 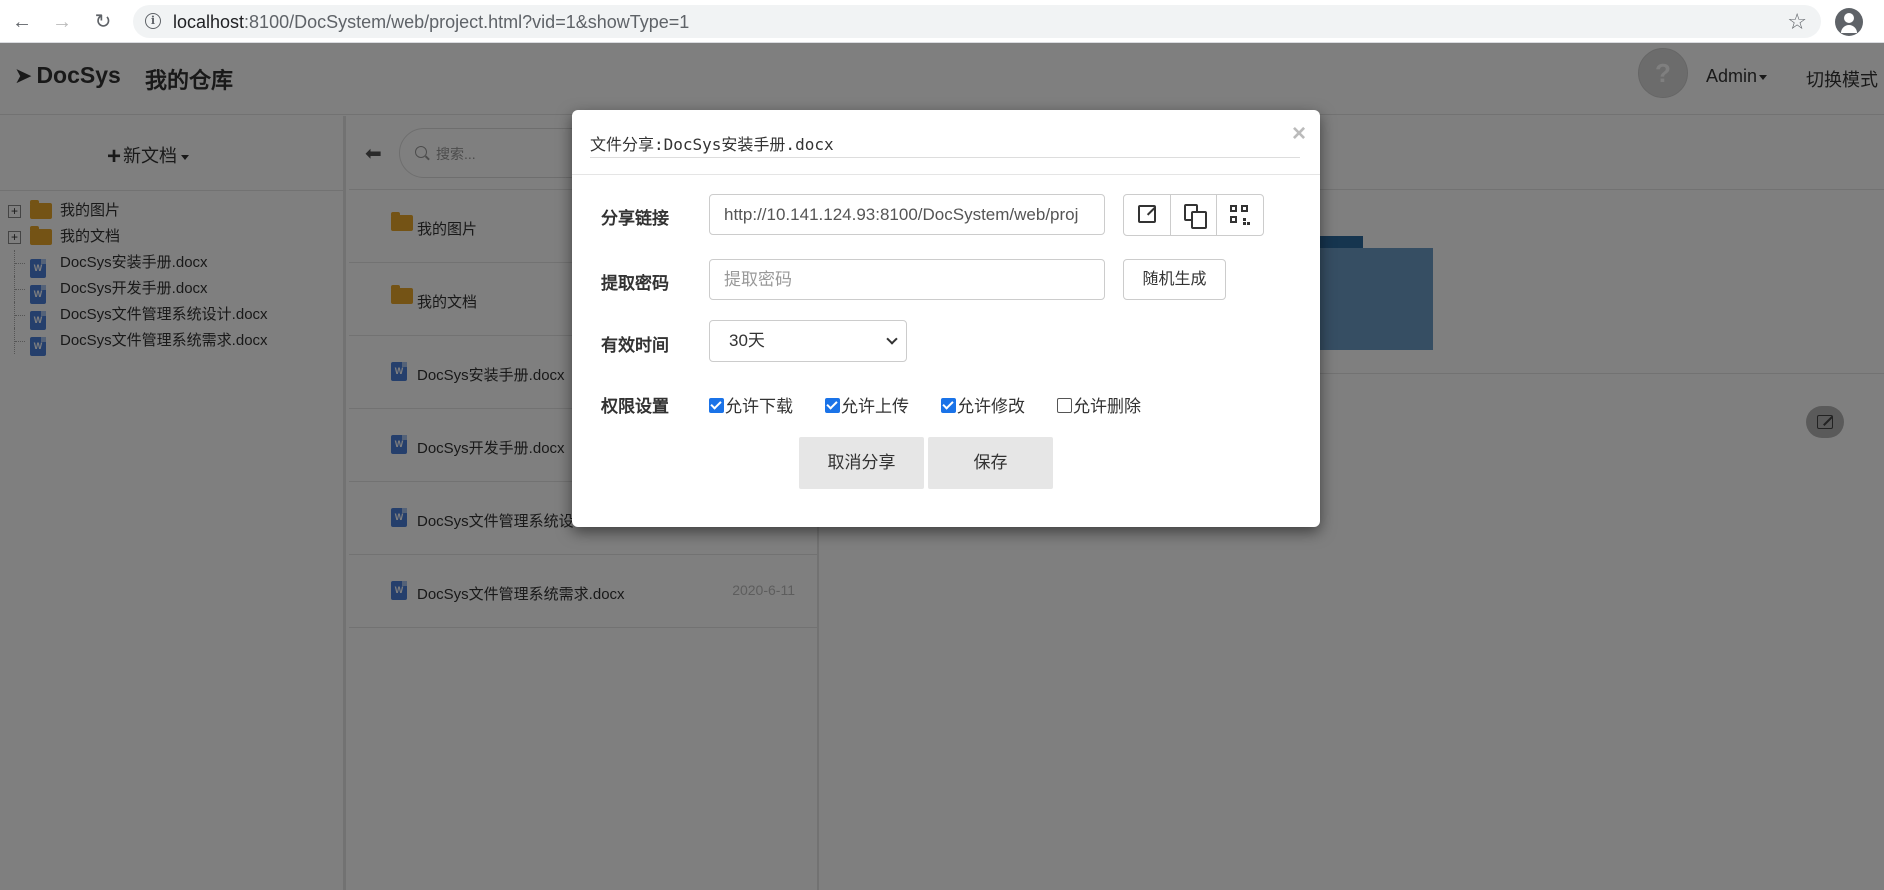 What do you see at coordinates (907, 279) in the screenshot?
I see `password-input: 提取密码` at bounding box center [907, 279].